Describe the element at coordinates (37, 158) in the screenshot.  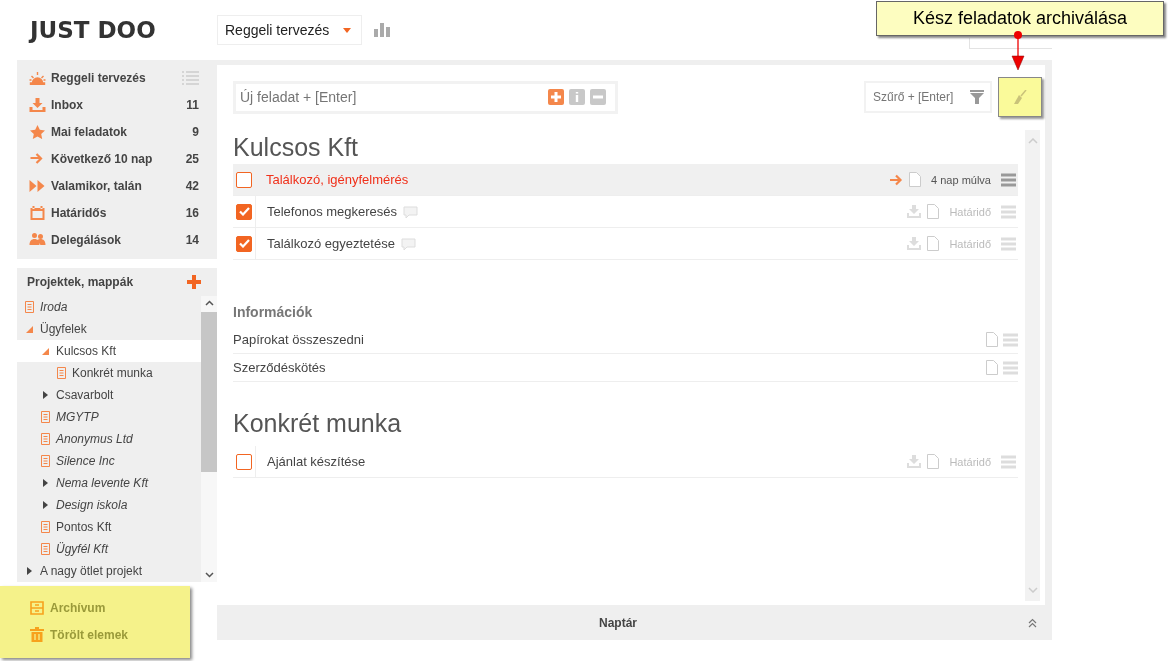
I see `arrow-icon` at that location.